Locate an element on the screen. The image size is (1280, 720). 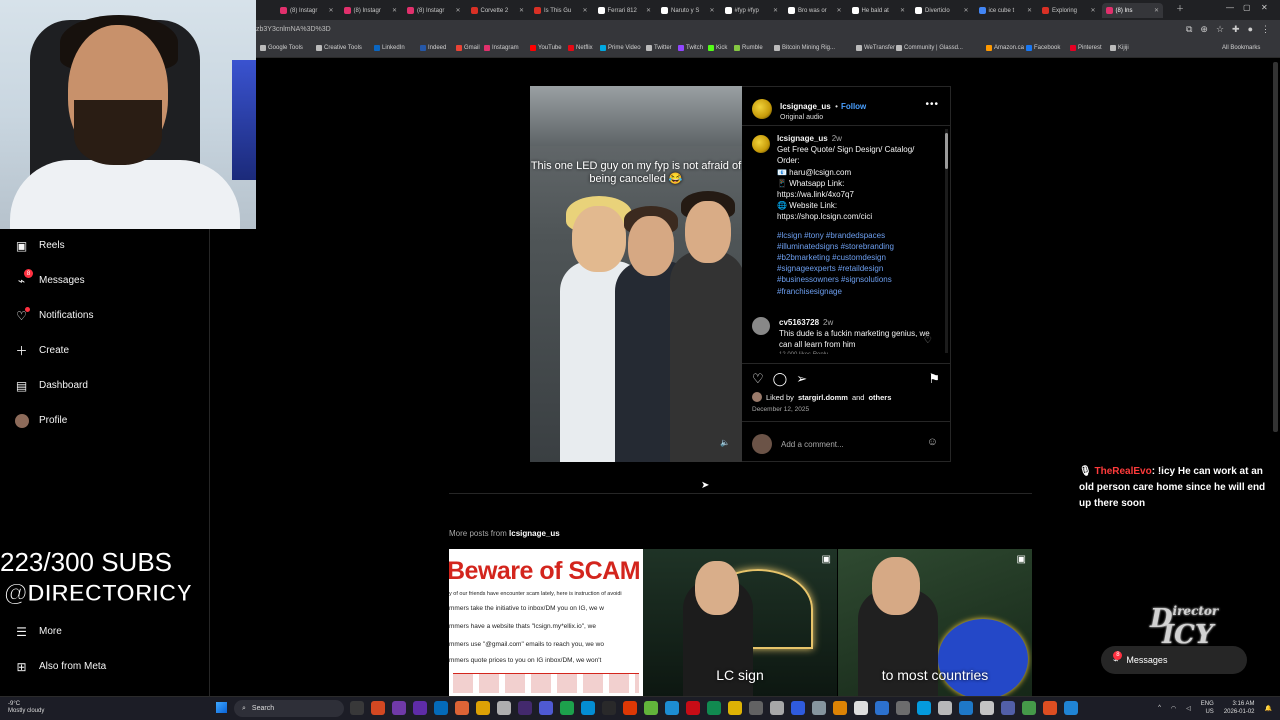
close-window-button: ✕ is located at coordinates (1264, 7).